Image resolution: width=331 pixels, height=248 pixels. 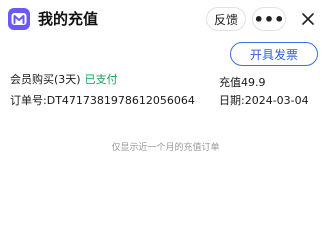 What do you see at coordinates (226, 19) in the screenshot?
I see `feedback-button: 反馈` at bounding box center [226, 19].